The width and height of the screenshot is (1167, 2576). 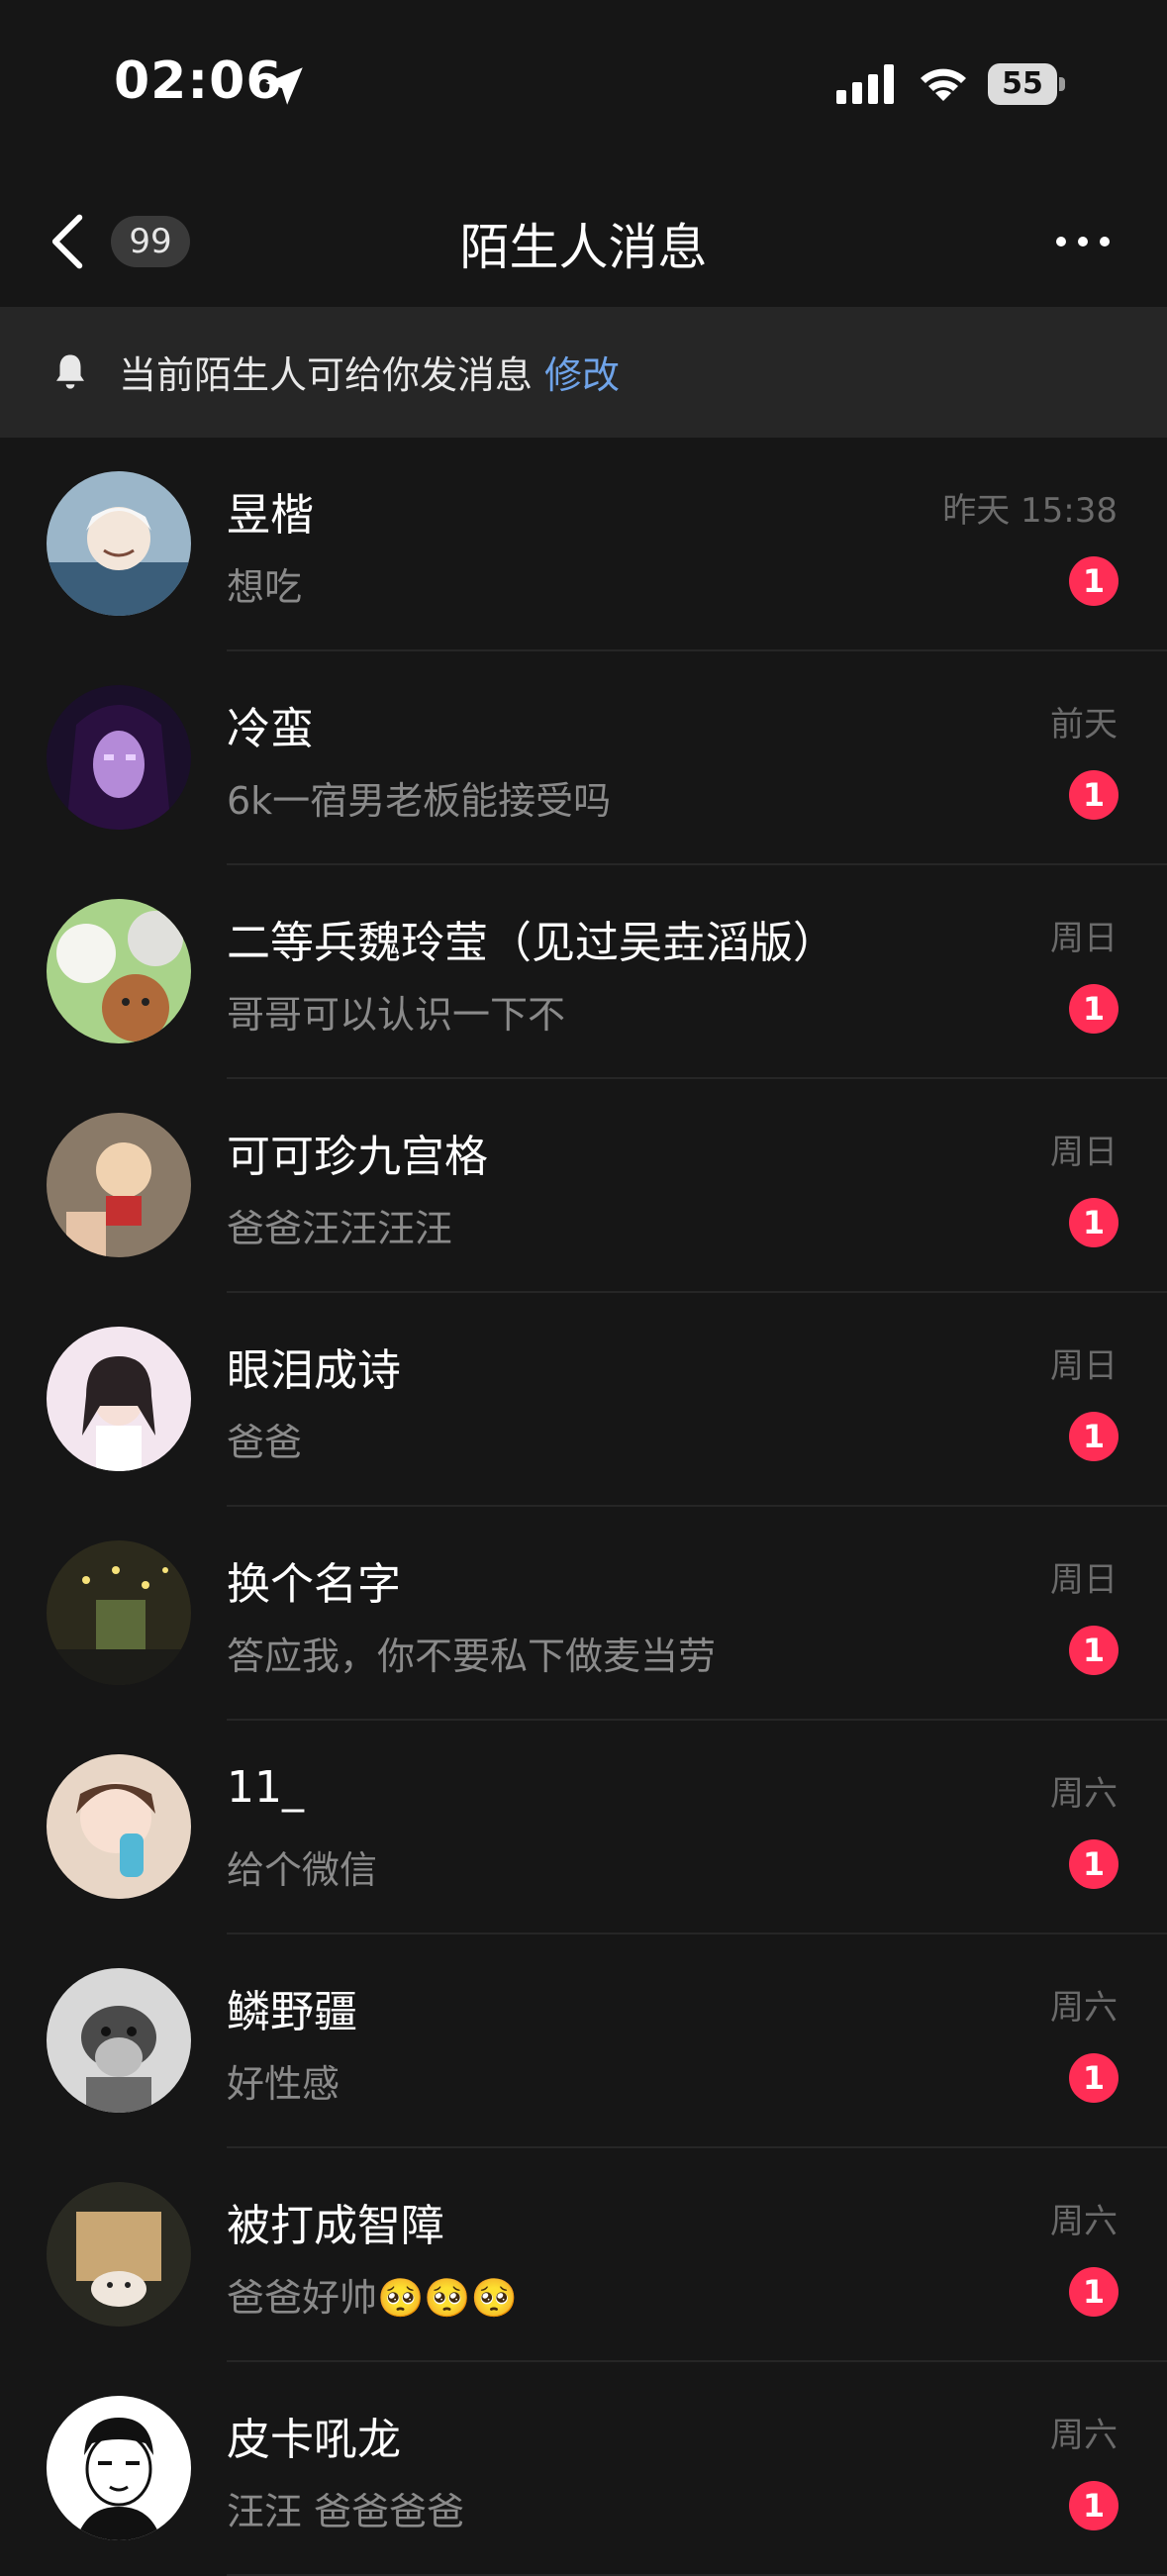 I want to click on battery-cap, so click(x=1062, y=84).